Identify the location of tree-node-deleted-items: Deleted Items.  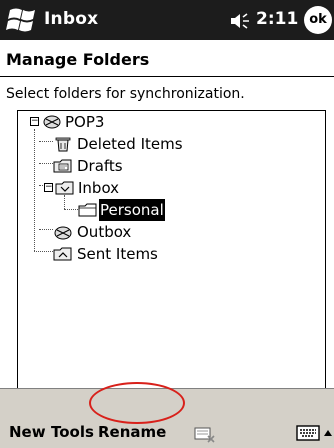
(168, 144).